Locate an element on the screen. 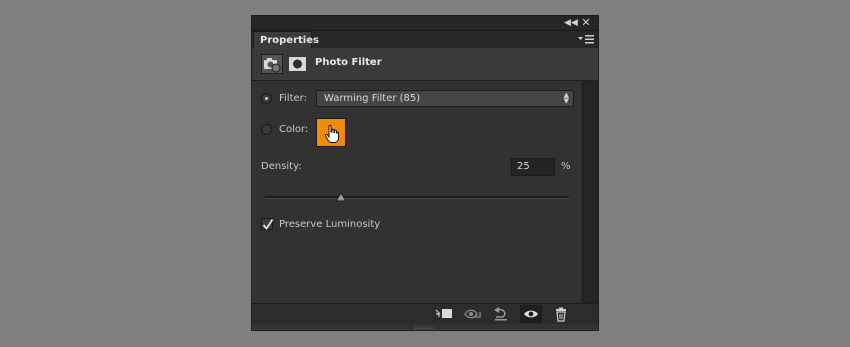  trash-icon is located at coordinates (561, 314).